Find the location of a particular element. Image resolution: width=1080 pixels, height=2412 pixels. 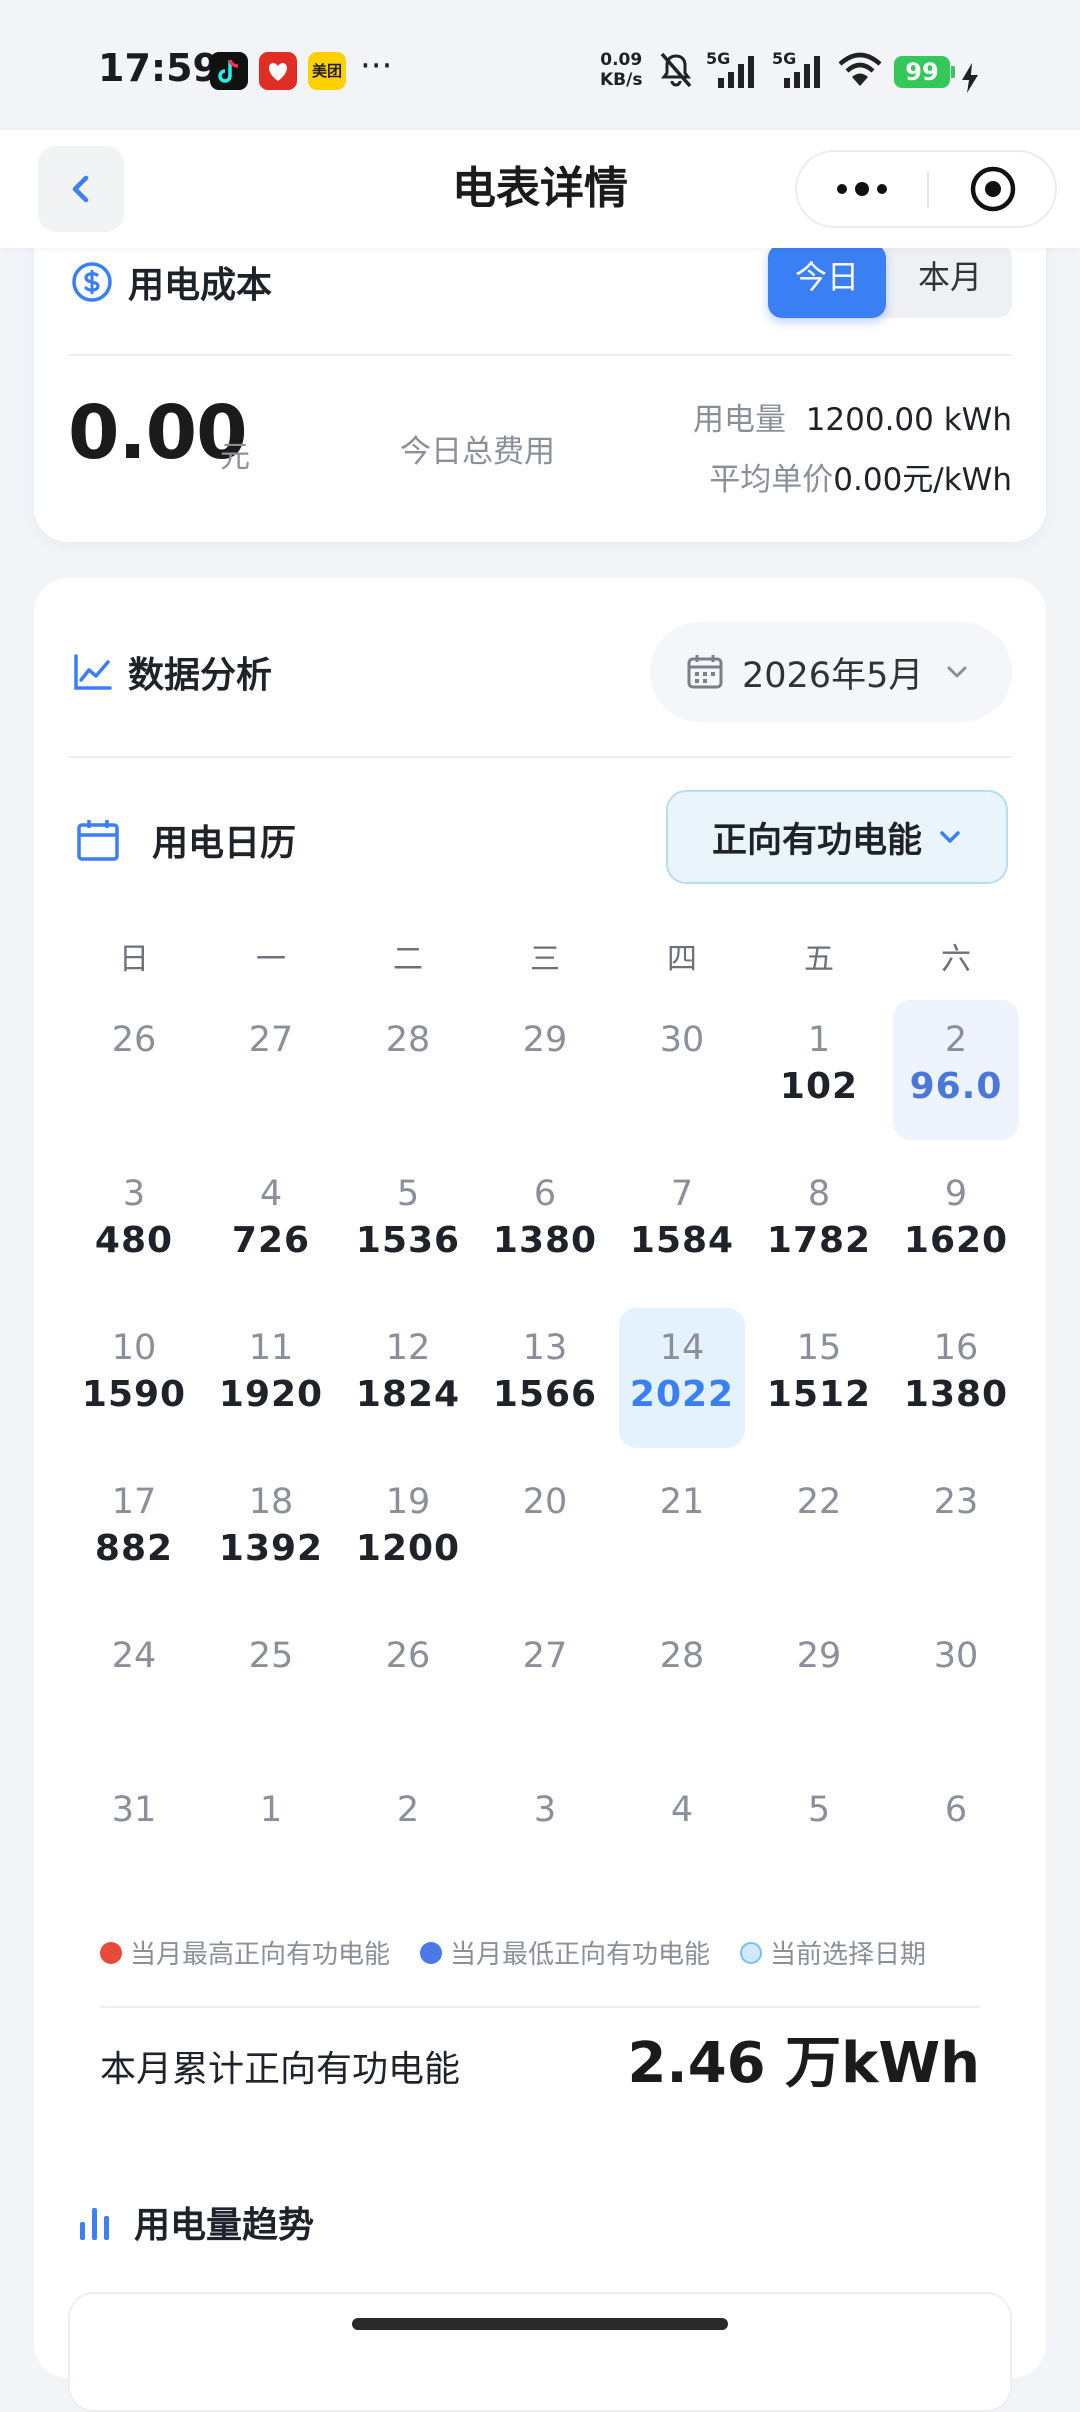

tab-month: 本月 is located at coordinates (950, 281).